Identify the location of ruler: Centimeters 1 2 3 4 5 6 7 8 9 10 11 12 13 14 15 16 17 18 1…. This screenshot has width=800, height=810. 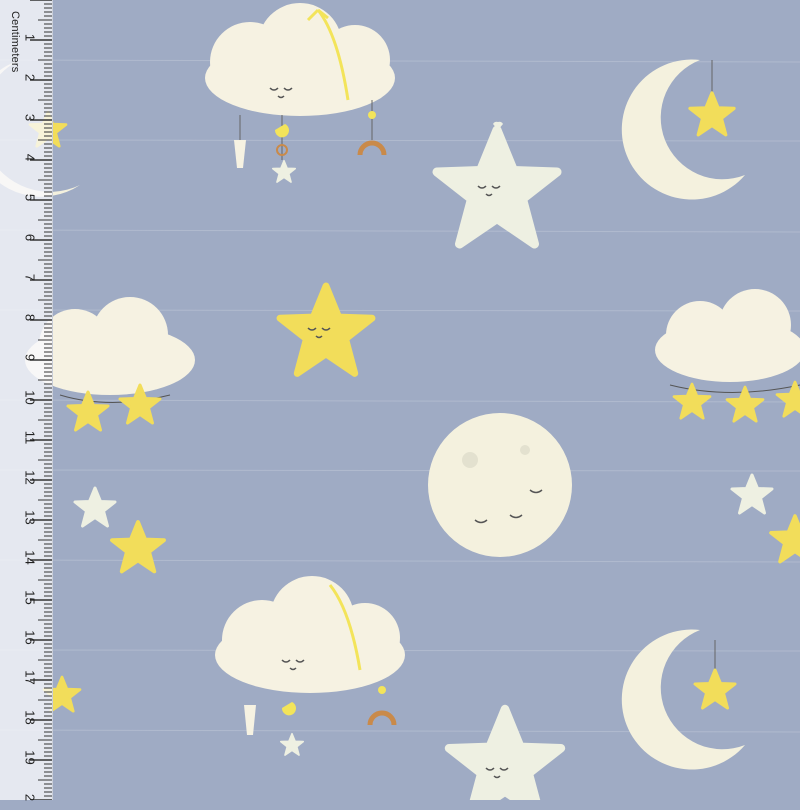
(26, 400).